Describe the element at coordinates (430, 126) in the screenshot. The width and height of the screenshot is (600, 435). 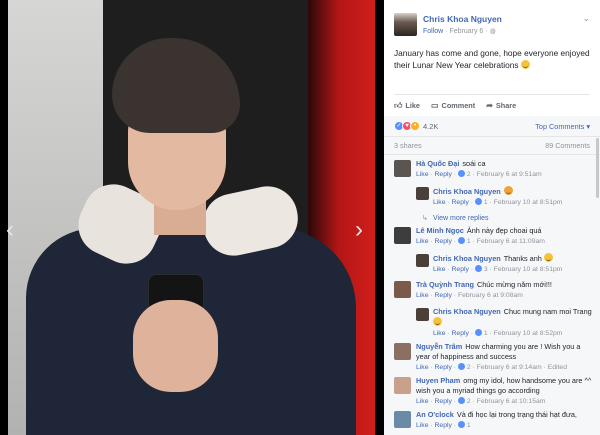
I see `reaction-count: 4.2K` at that location.